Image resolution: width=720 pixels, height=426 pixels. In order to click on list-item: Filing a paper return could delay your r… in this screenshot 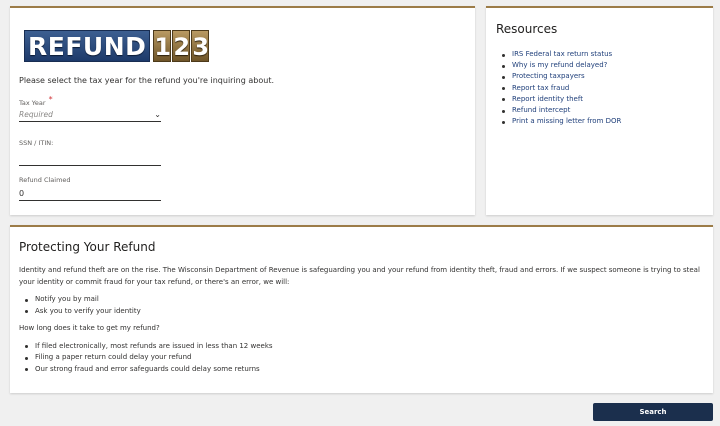, I will do `click(365, 358)`.